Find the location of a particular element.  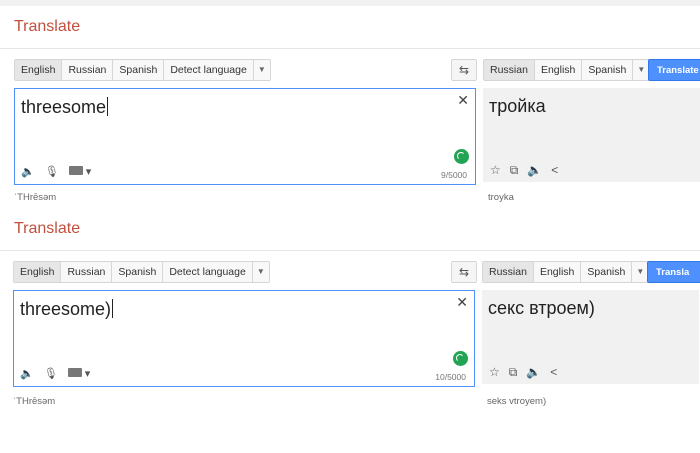

translate-button: Transla is located at coordinates (673, 272).